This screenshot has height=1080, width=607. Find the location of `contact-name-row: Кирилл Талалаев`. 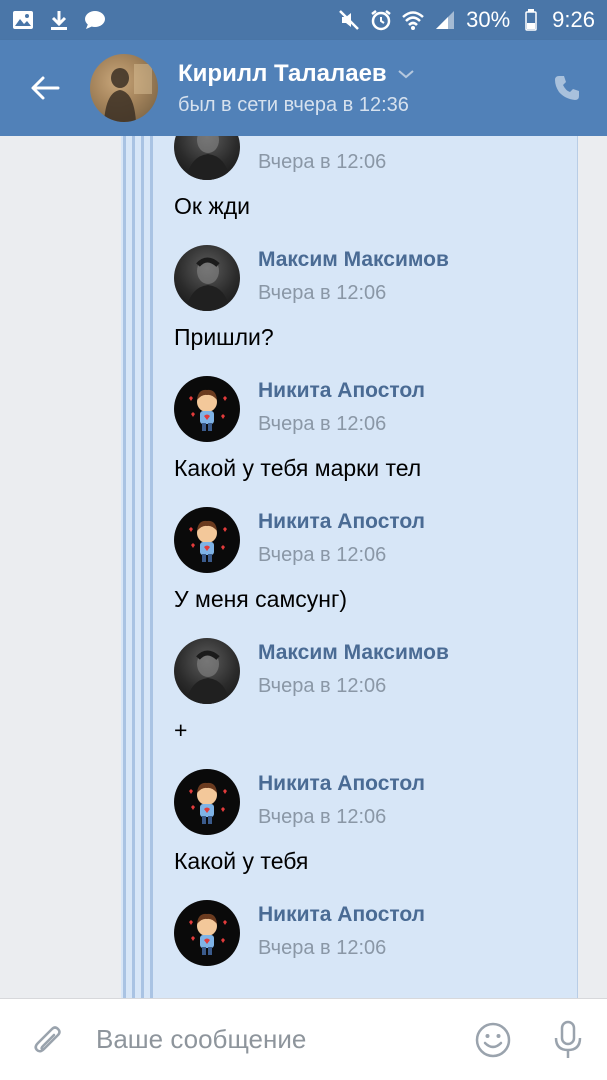

contact-name-row: Кирилл Талалаев is located at coordinates (296, 74).